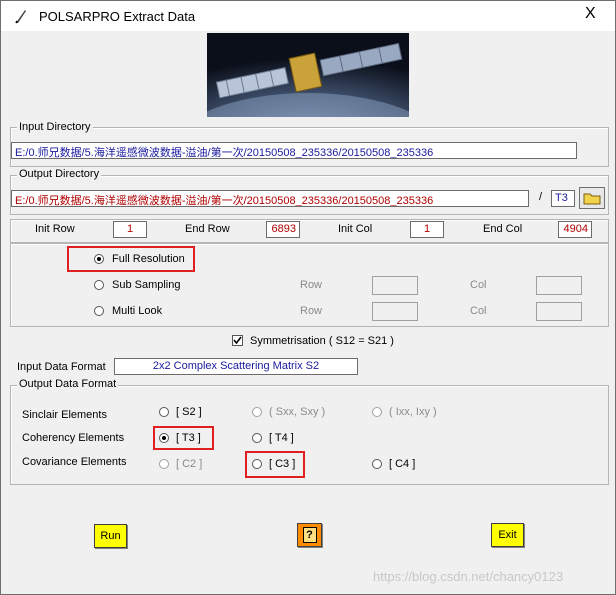 Image resolution: width=616 pixels, height=595 pixels. I want to click on watermark: https://blog.csdn.net/chancy0123, so click(468, 576).